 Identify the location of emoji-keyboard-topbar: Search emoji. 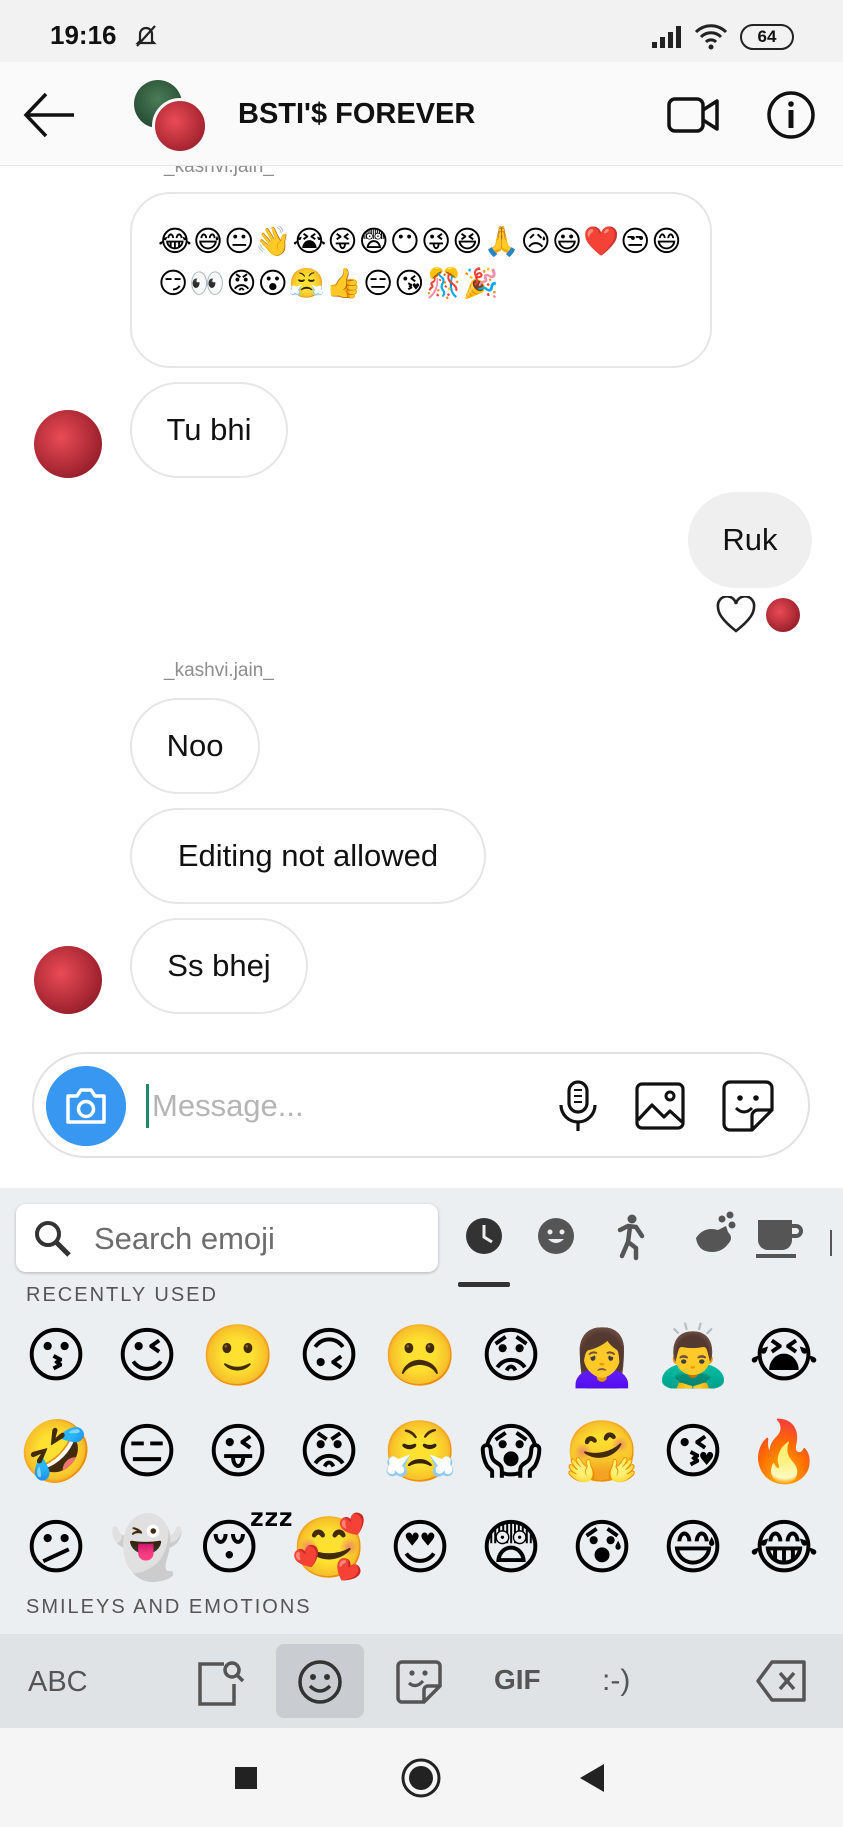
(421, 1239).